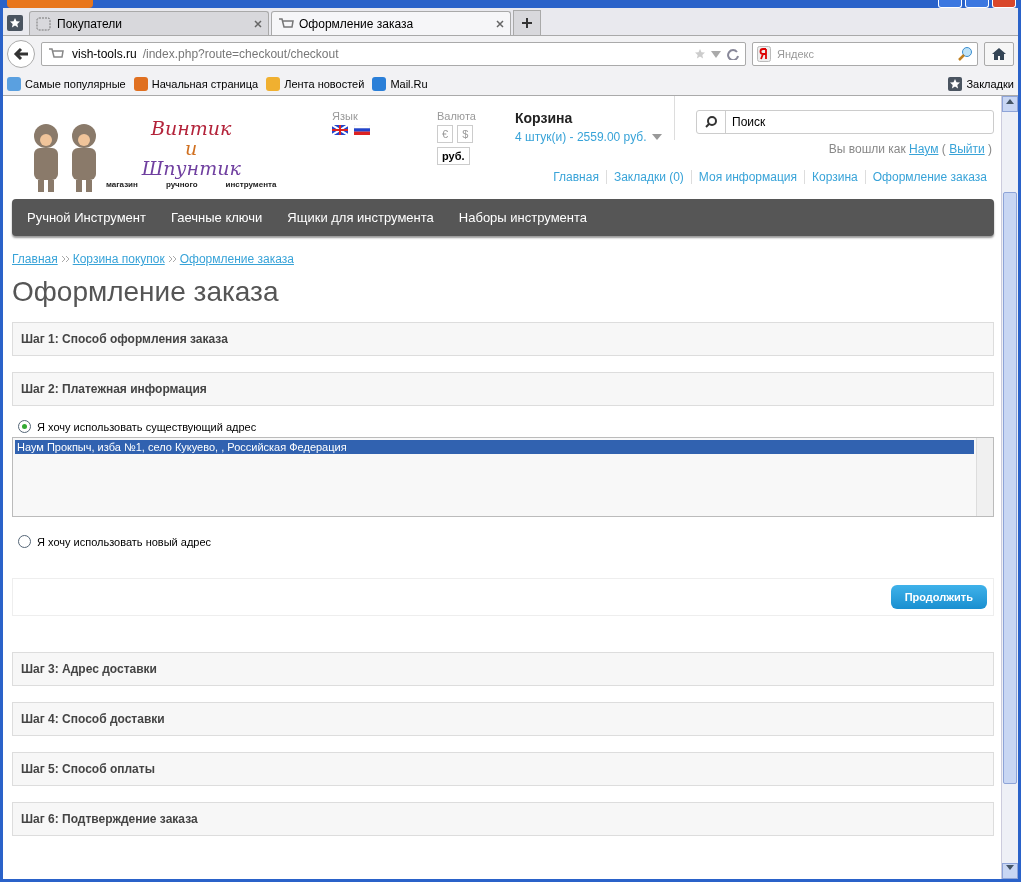 This screenshot has width=1021, height=882. I want to click on page-scrollbar, so click(1009, 487).